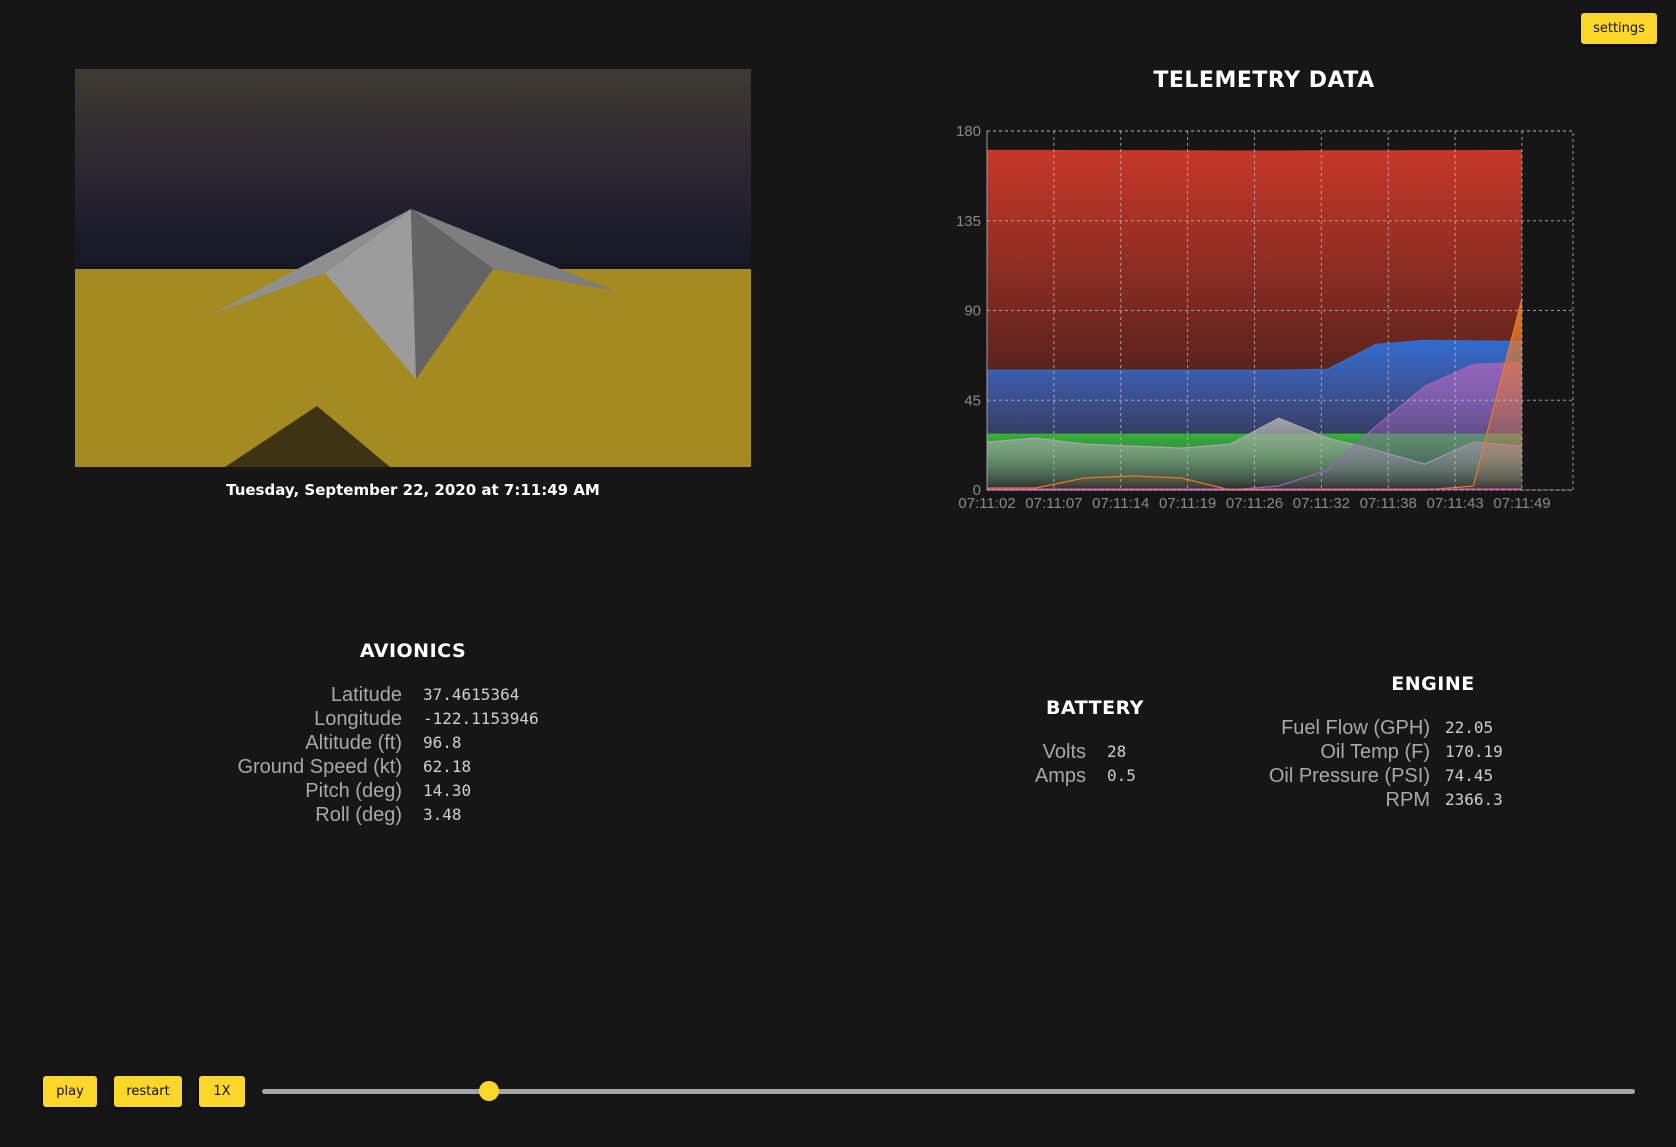 This screenshot has width=1676, height=1147. I want to click on y-tick-label: 135, so click(968, 221).